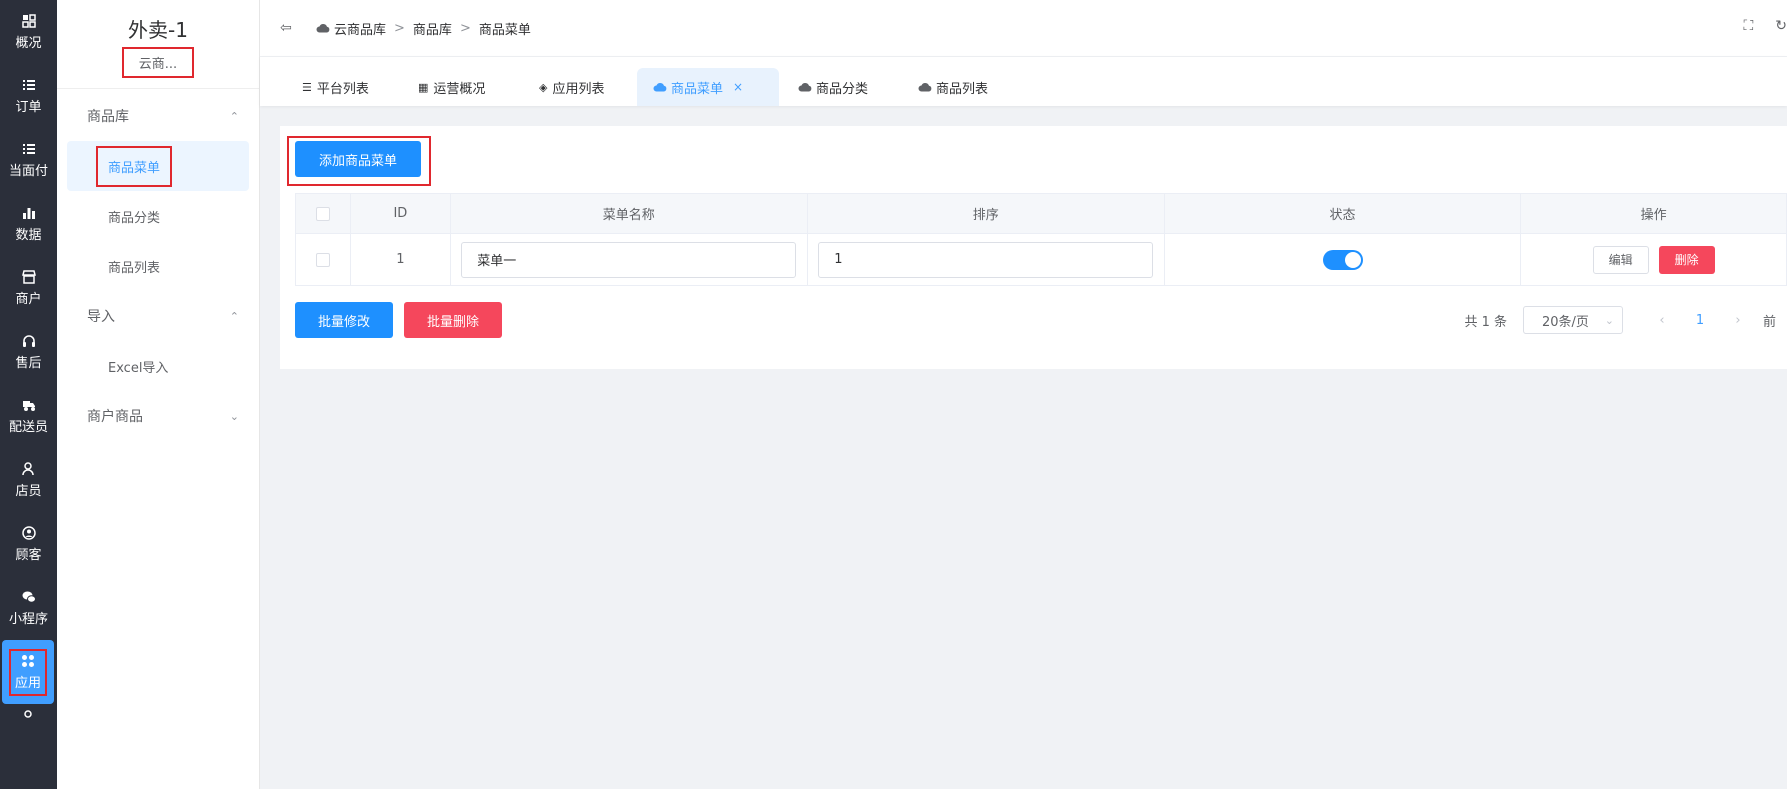 Image resolution: width=1787 pixels, height=789 pixels. What do you see at coordinates (28, 352) in the screenshot?
I see `nav-aftersale: 售后` at bounding box center [28, 352].